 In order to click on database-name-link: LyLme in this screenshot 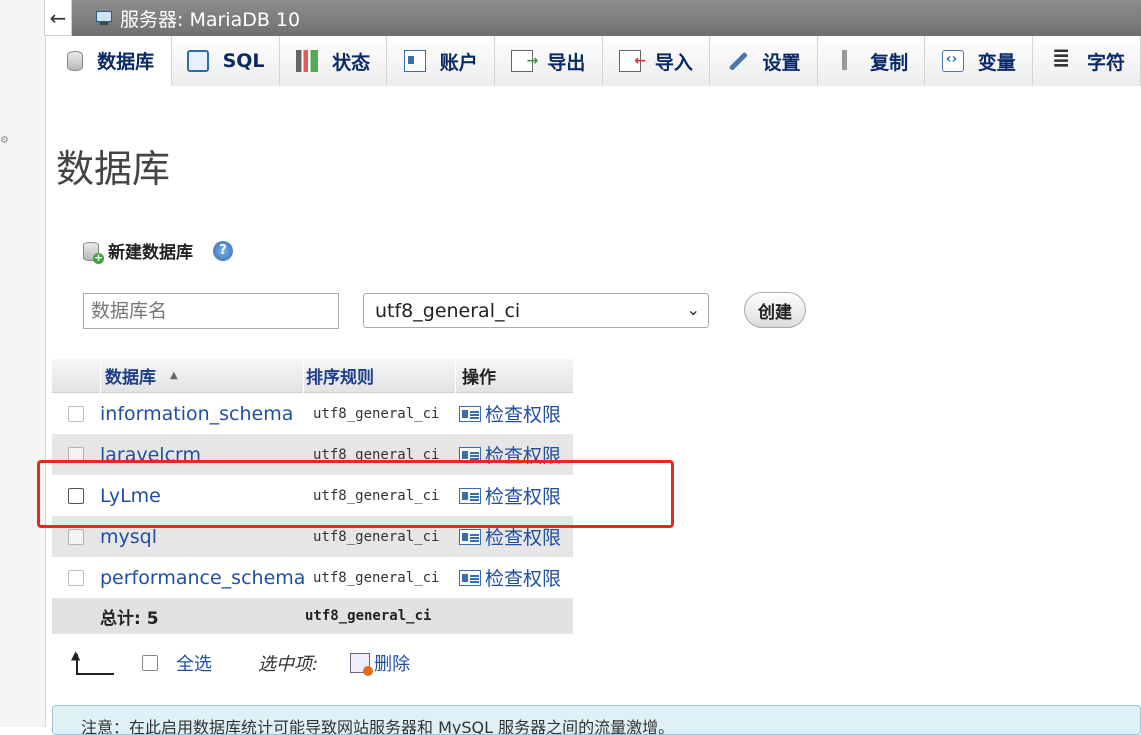, I will do `click(201, 496)`.